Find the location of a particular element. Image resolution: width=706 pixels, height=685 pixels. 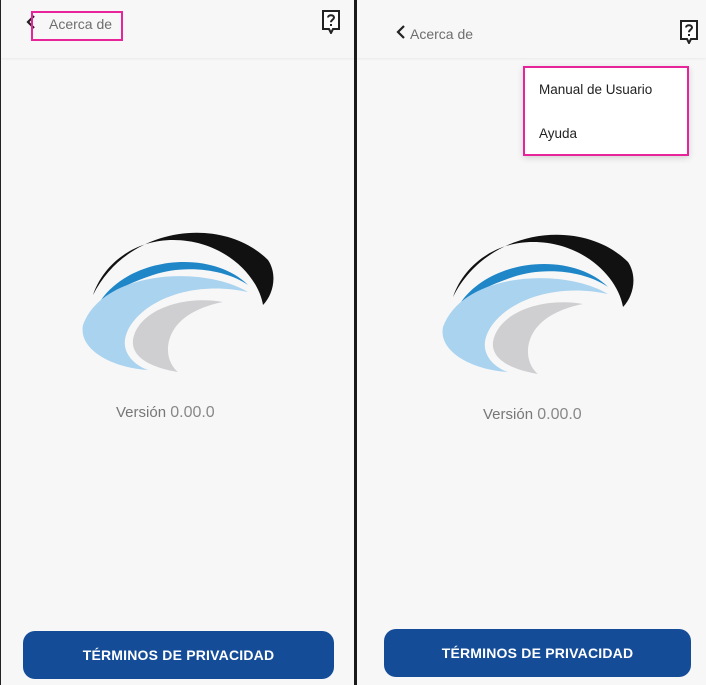

title-highlight-box is located at coordinates (77, 26).